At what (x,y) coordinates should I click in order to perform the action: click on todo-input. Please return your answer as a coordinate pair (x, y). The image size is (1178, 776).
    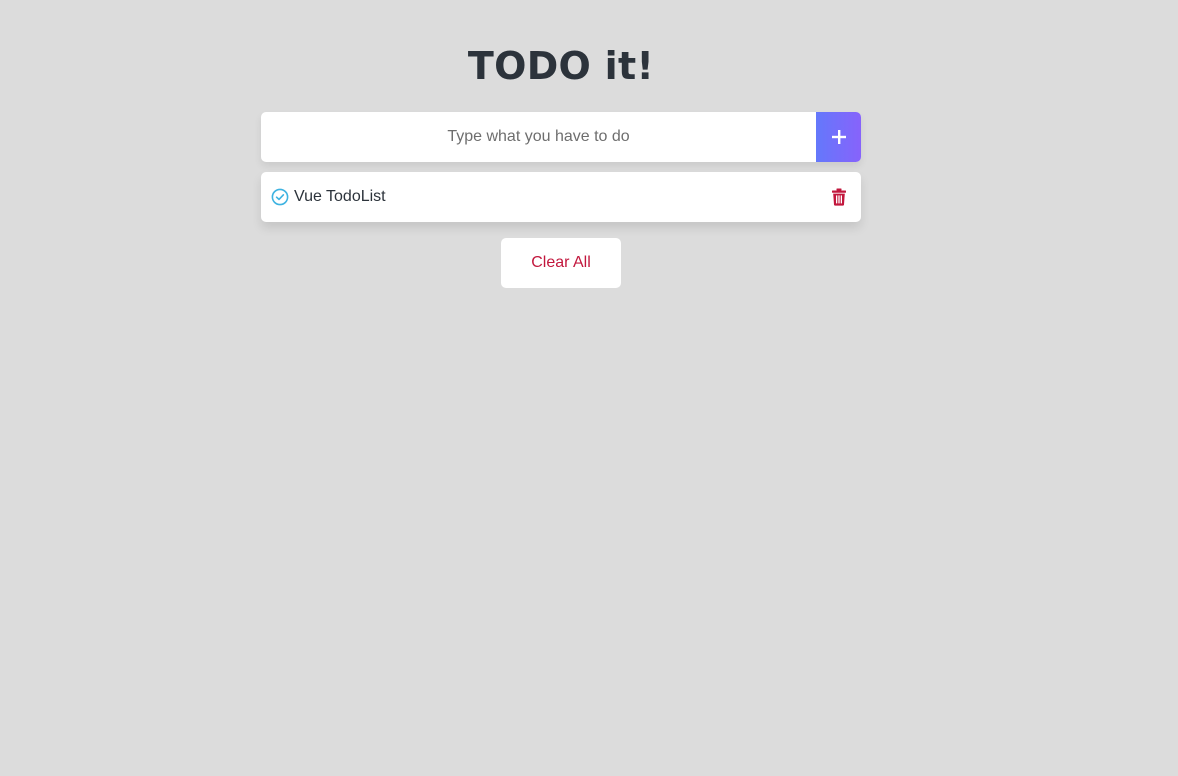
    Looking at the image, I should click on (538, 137).